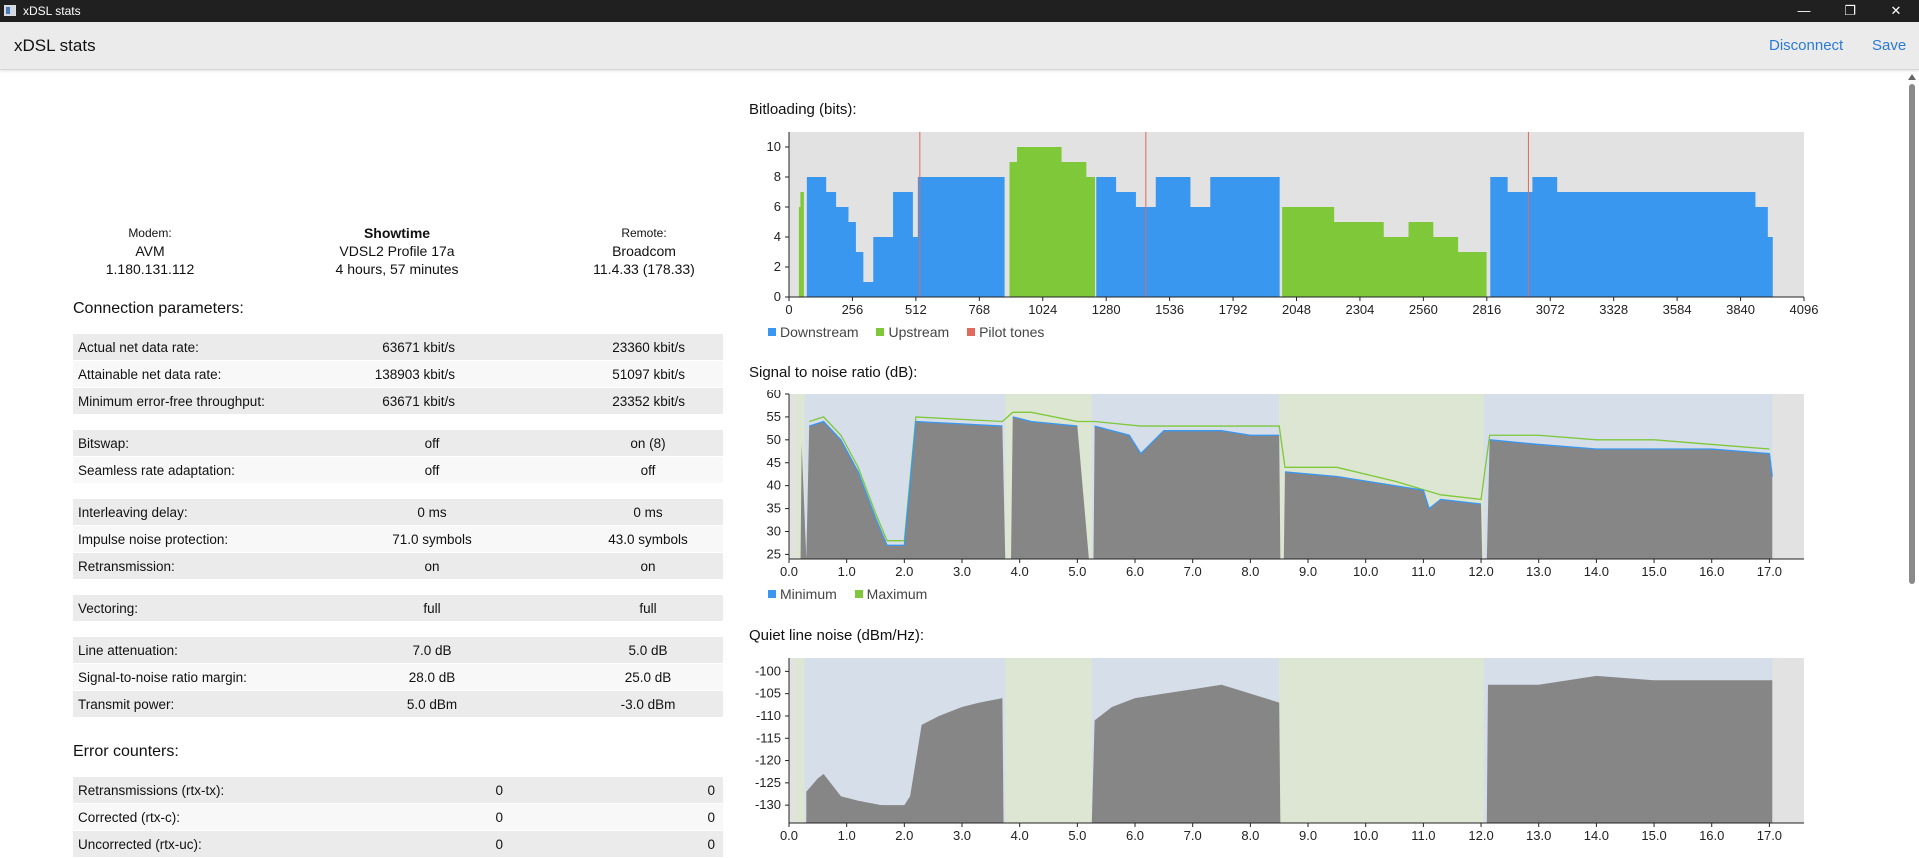 The height and width of the screenshot is (858, 1919). Describe the element at coordinates (418, 401) in the screenshot. I see `downstream-value: 63671 kbit/s` at that location.